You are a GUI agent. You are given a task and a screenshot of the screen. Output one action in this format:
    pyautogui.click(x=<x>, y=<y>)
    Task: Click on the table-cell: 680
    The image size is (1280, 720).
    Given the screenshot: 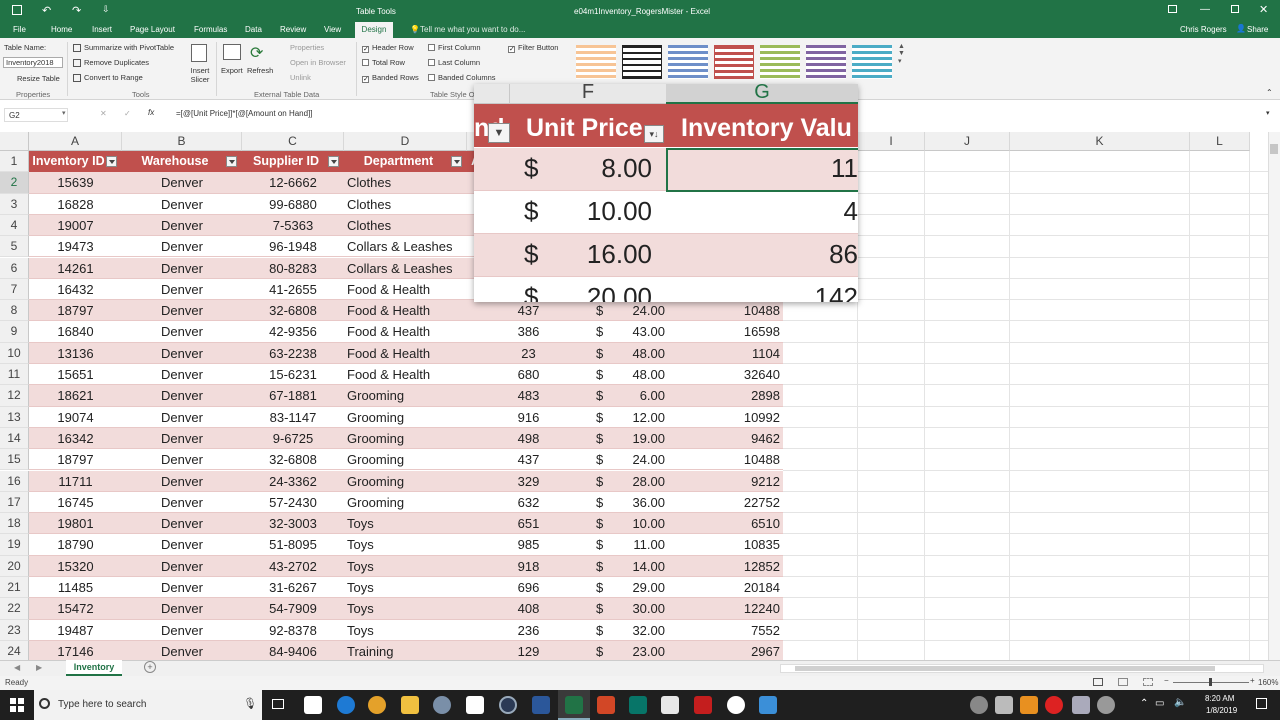 What is the action you would take?
    pyautogui.click(x=528, y=374)
    